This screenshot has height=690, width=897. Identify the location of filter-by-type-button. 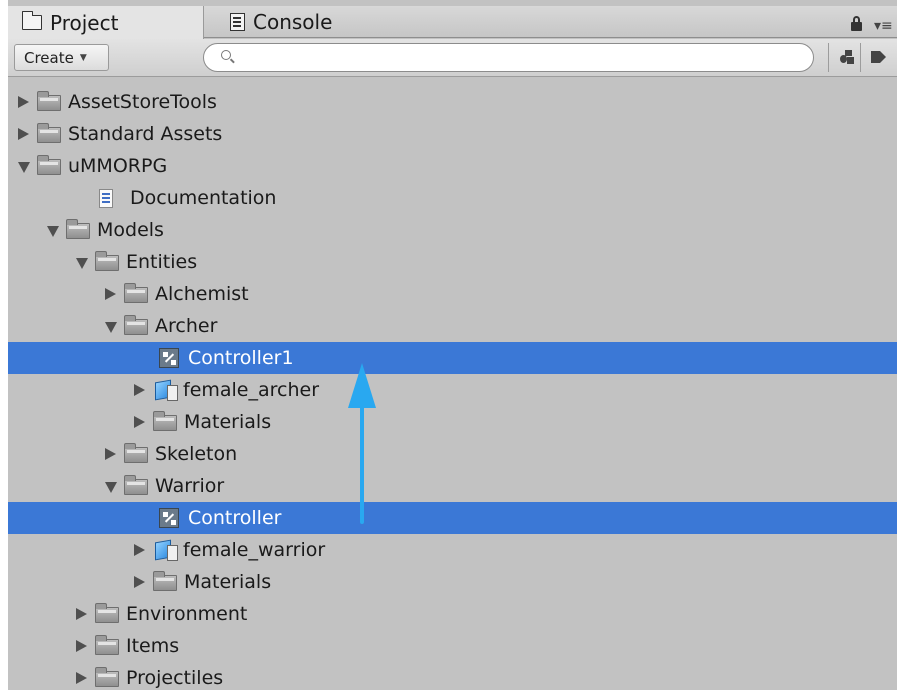
(846, 57).